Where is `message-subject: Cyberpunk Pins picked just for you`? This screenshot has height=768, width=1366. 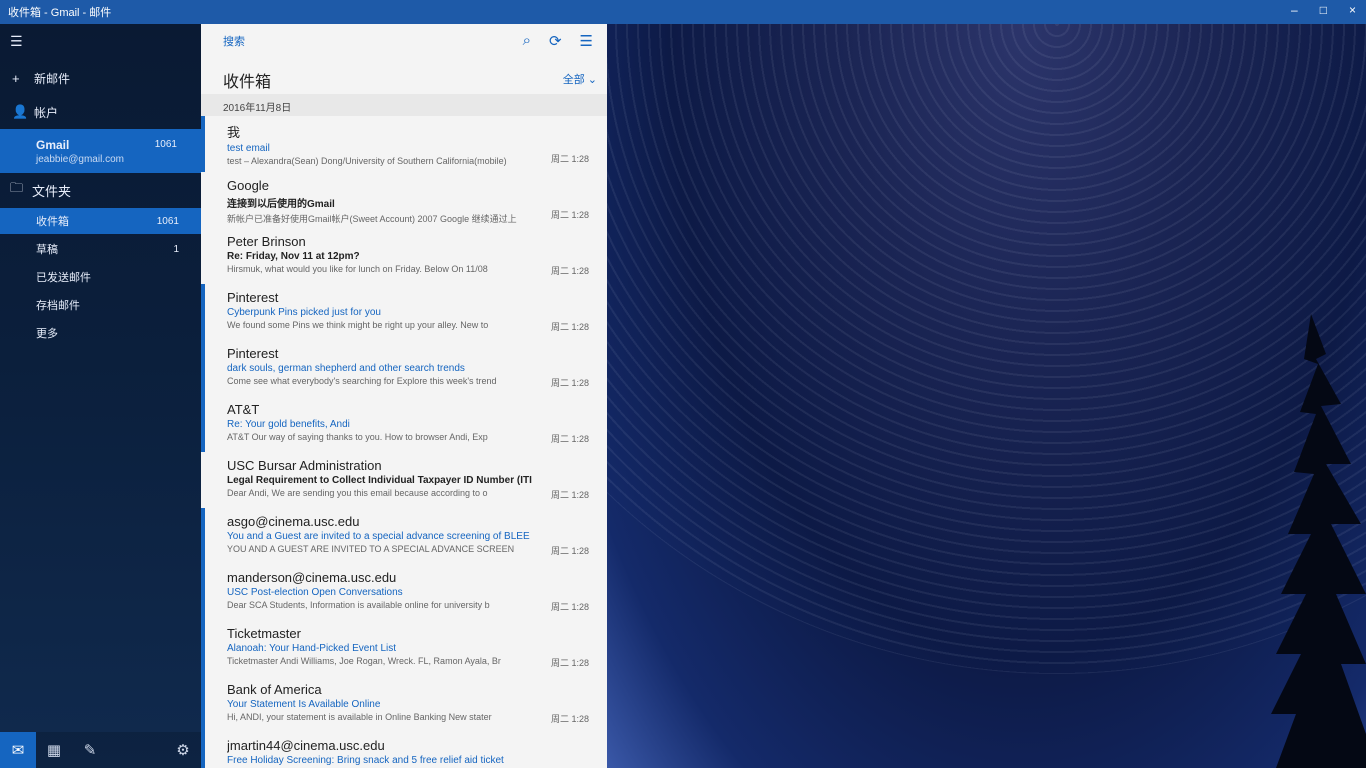 message-subject: Cyberpunk Pins picked just for you is located at coordinates (304, 312).